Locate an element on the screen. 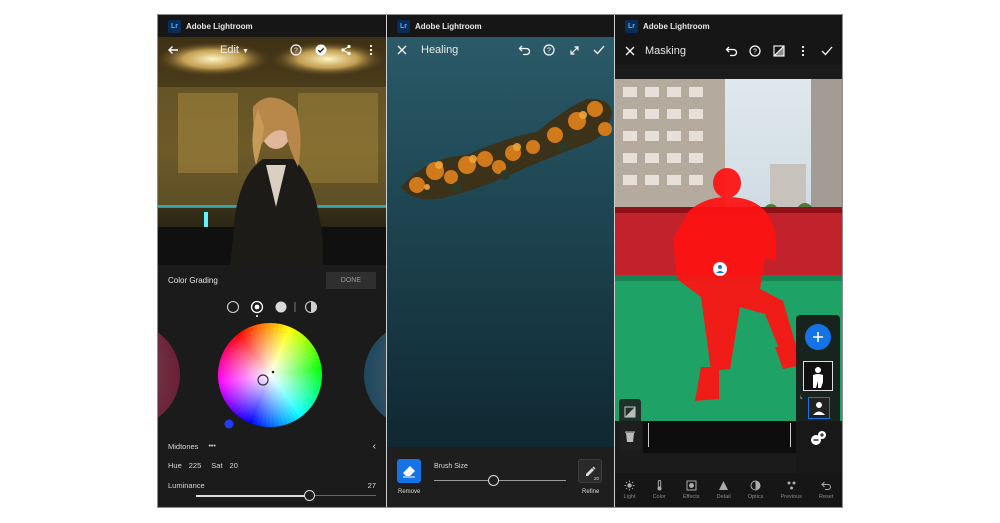 Image resolution: width=1000 pixels, height=523 pixels. sat-value: 20 is located at coordinates (234, 465).